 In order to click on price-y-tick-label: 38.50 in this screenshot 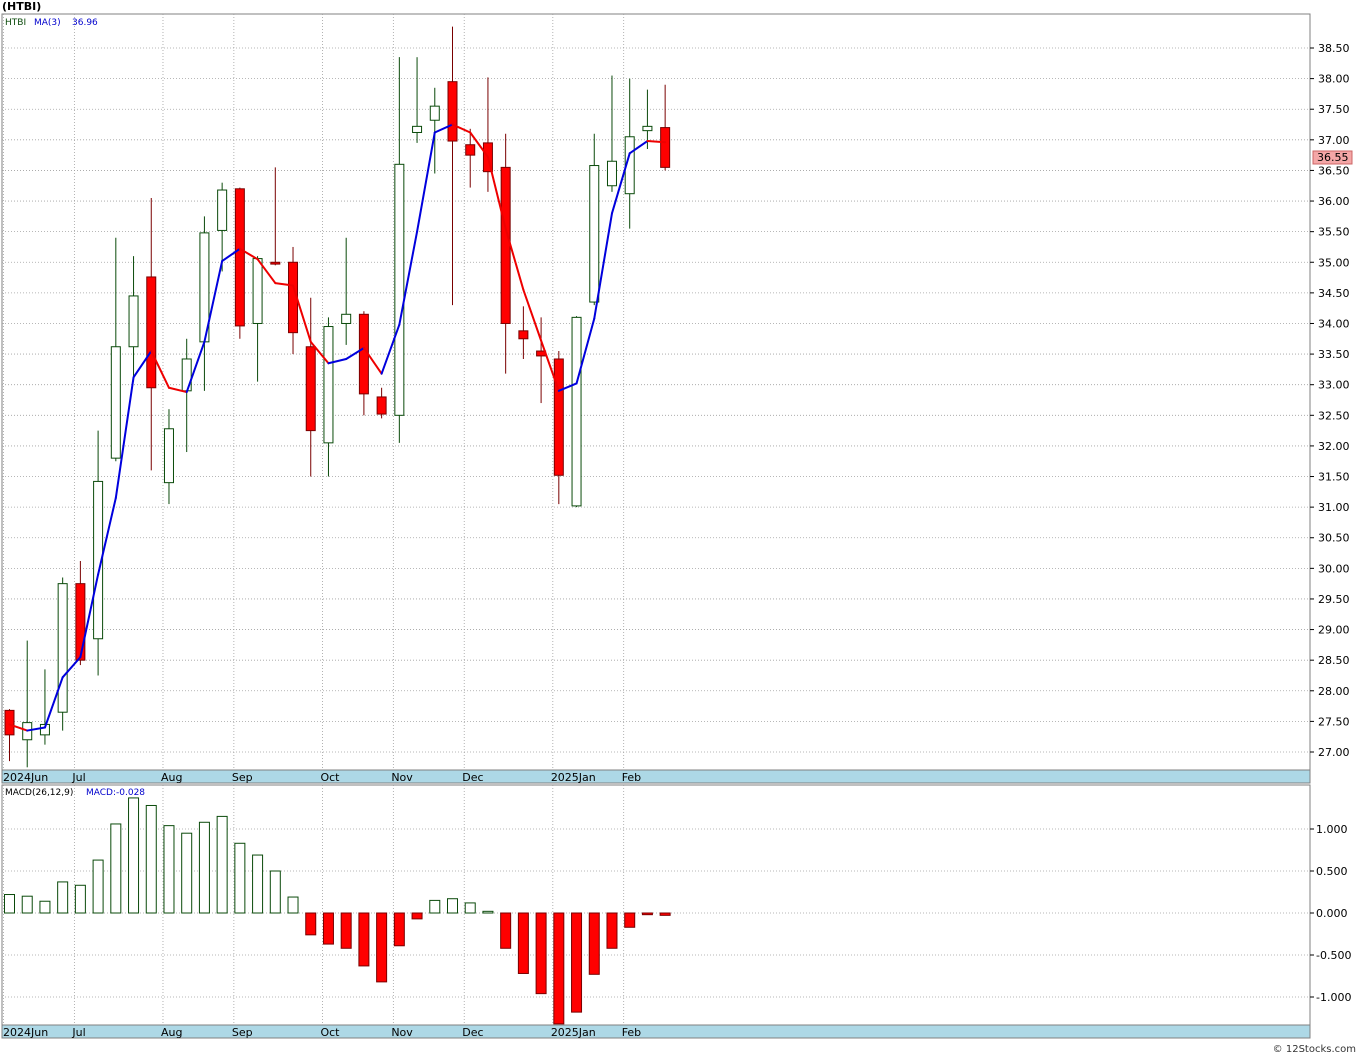, I will do `click(1334, 48)`.